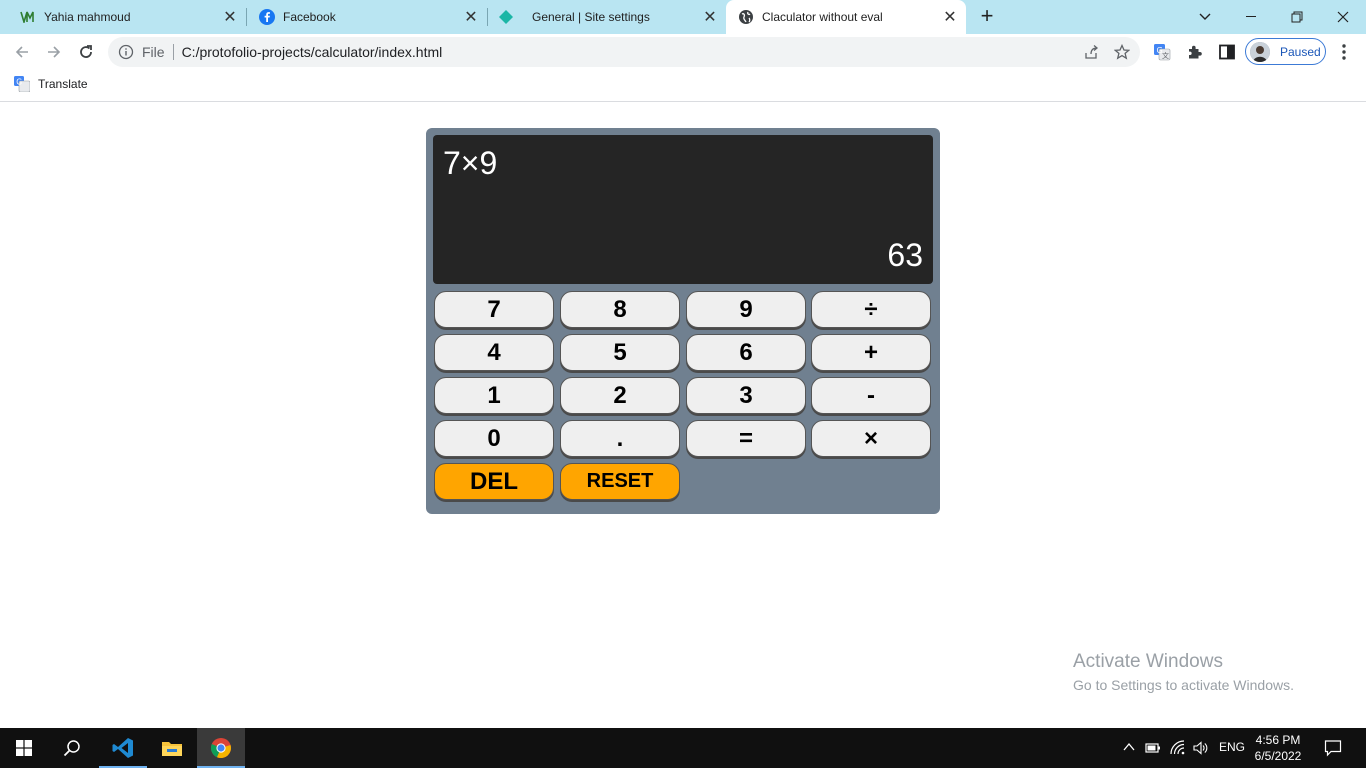 The height and width of the screenshot is (768, 1366). Describe the element at coordinates (905, 255) in the screenshot. I see `result-display: 63` at that location.